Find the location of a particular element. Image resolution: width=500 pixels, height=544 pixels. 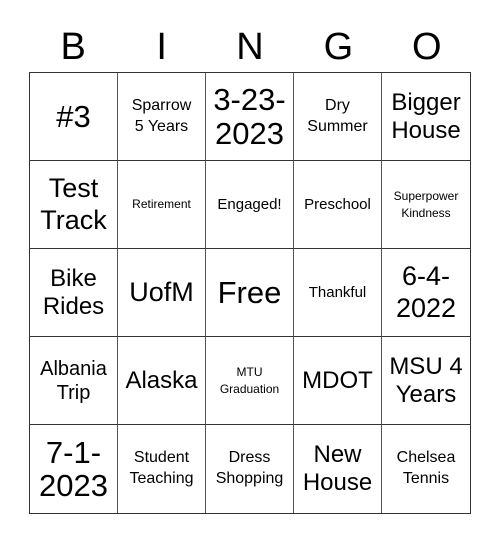

cell-label: 7-1- 2023 is located at coordinates (73, 468).